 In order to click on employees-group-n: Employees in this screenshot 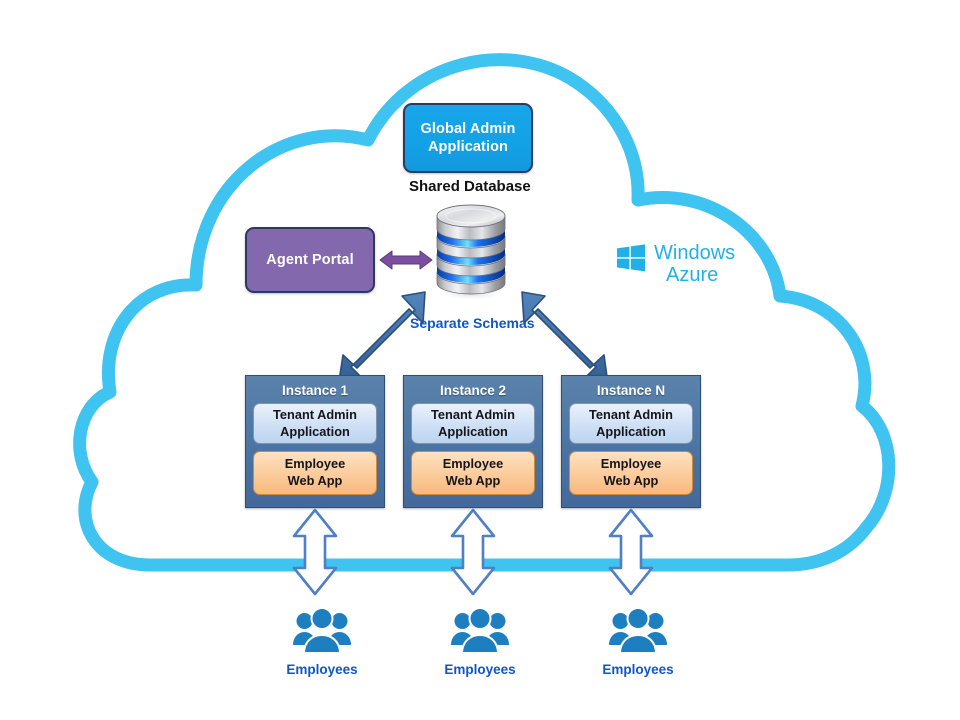, I will do `click(638, 642)`.